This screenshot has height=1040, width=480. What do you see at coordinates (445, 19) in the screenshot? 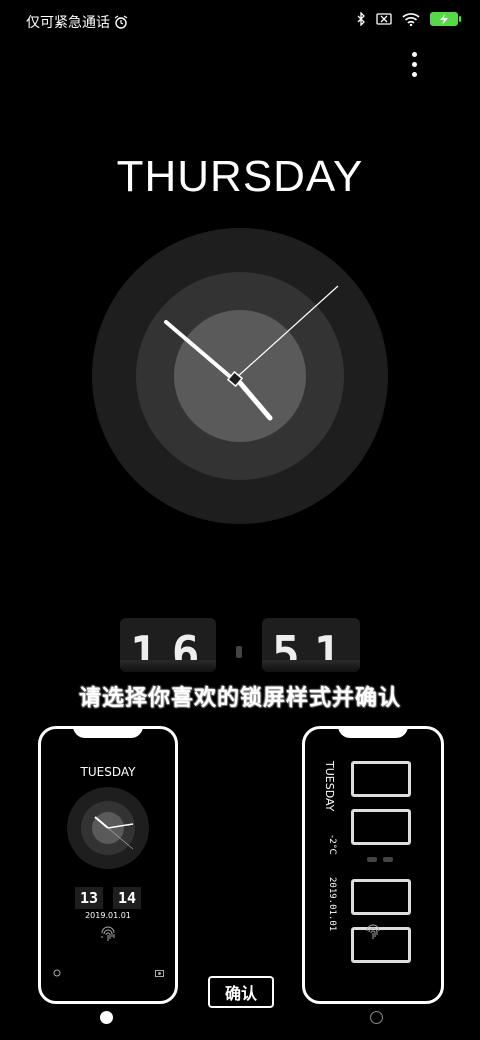
I see `battery-charging-icon` at bounding box center [445, 19].